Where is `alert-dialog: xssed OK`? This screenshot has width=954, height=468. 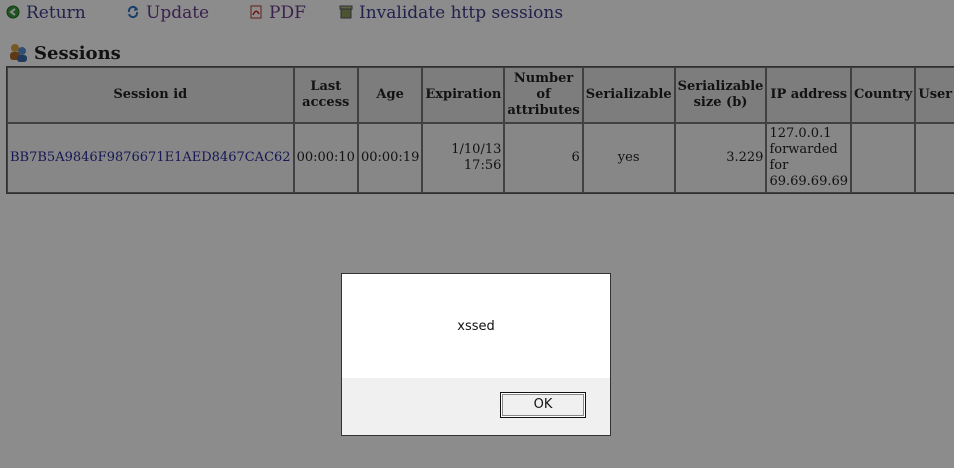 alert-dialog: xssed OK is located at coordinates (476, 354).